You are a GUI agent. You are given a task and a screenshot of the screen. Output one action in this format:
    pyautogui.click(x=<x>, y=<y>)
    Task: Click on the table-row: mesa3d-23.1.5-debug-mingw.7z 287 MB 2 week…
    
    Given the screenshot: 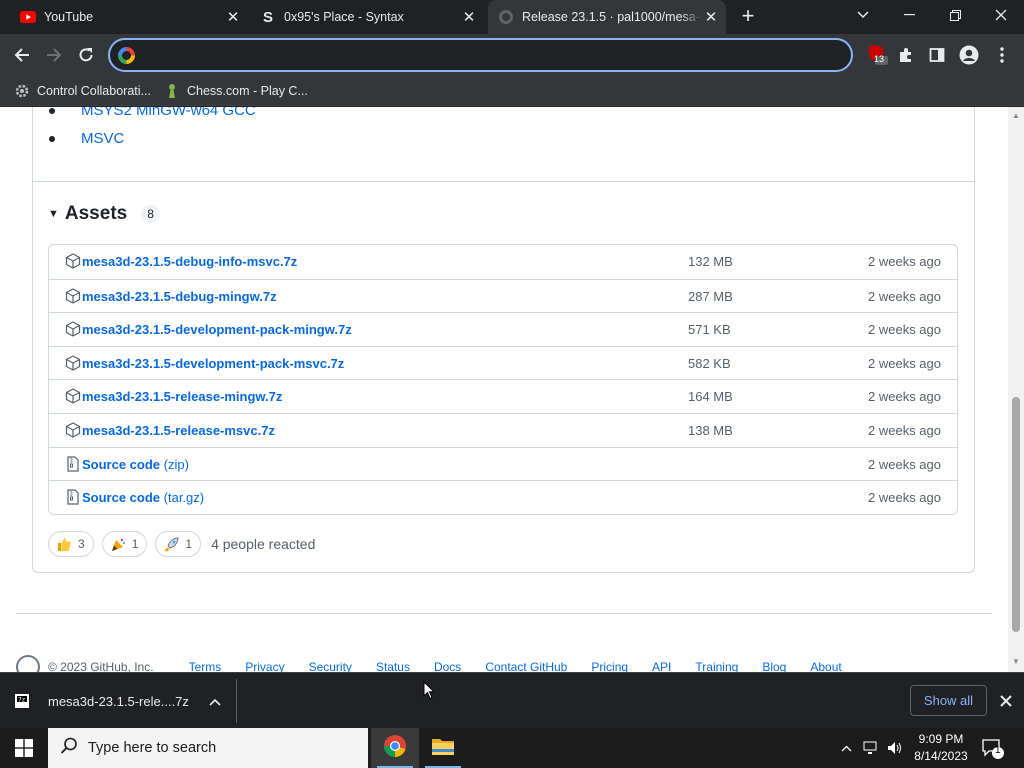 What is the action you would take?
    pyautogui.click(x=503, y=295)
    